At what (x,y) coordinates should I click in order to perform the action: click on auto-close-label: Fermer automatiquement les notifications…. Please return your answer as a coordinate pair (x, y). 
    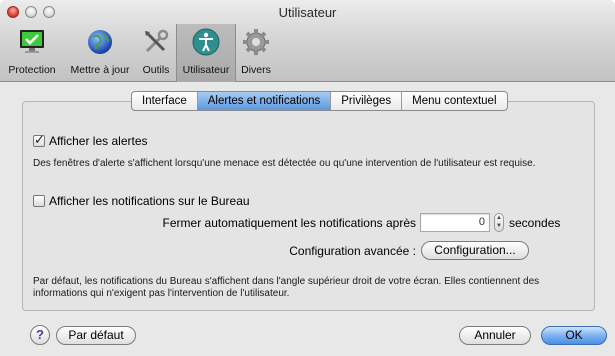
    Looking at the image, I should click on (289, 223).